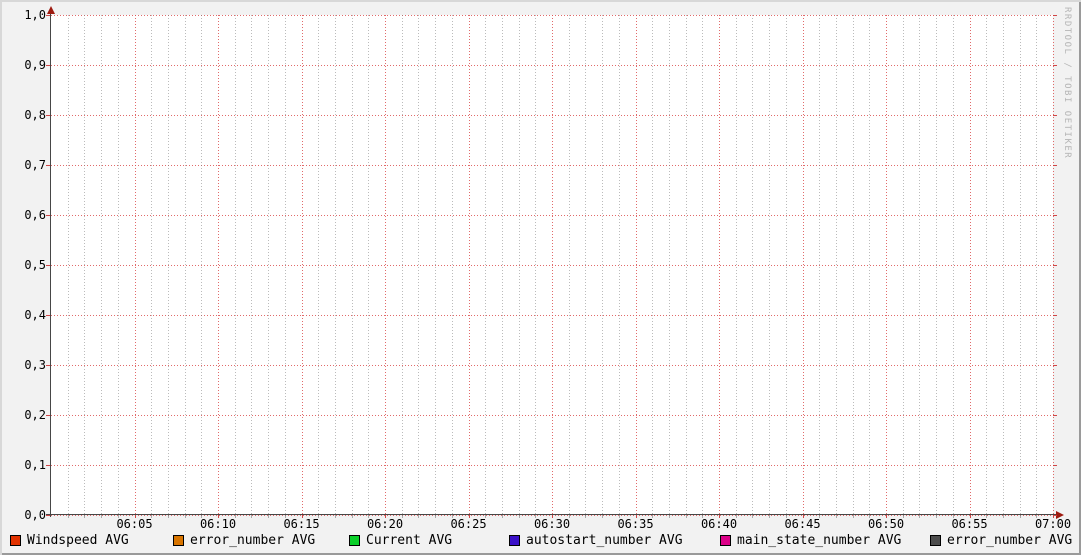 This screenshot has height=555, width=1081. I want to click on y-axis-label: 0,5, so click(35, 265).